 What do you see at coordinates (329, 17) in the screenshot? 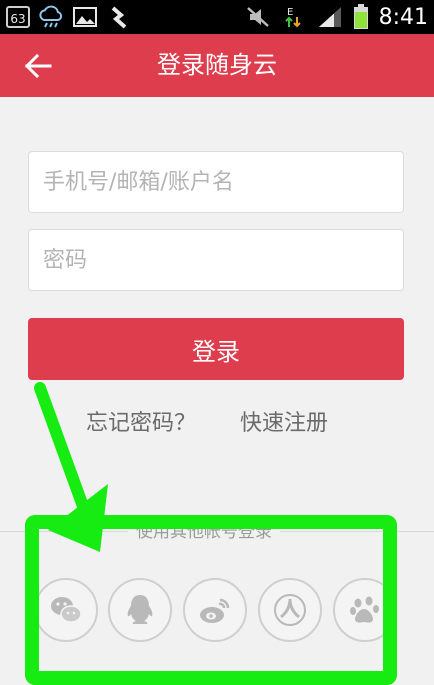
I see `signal-strength-icon` at bounding box center [329, 17].